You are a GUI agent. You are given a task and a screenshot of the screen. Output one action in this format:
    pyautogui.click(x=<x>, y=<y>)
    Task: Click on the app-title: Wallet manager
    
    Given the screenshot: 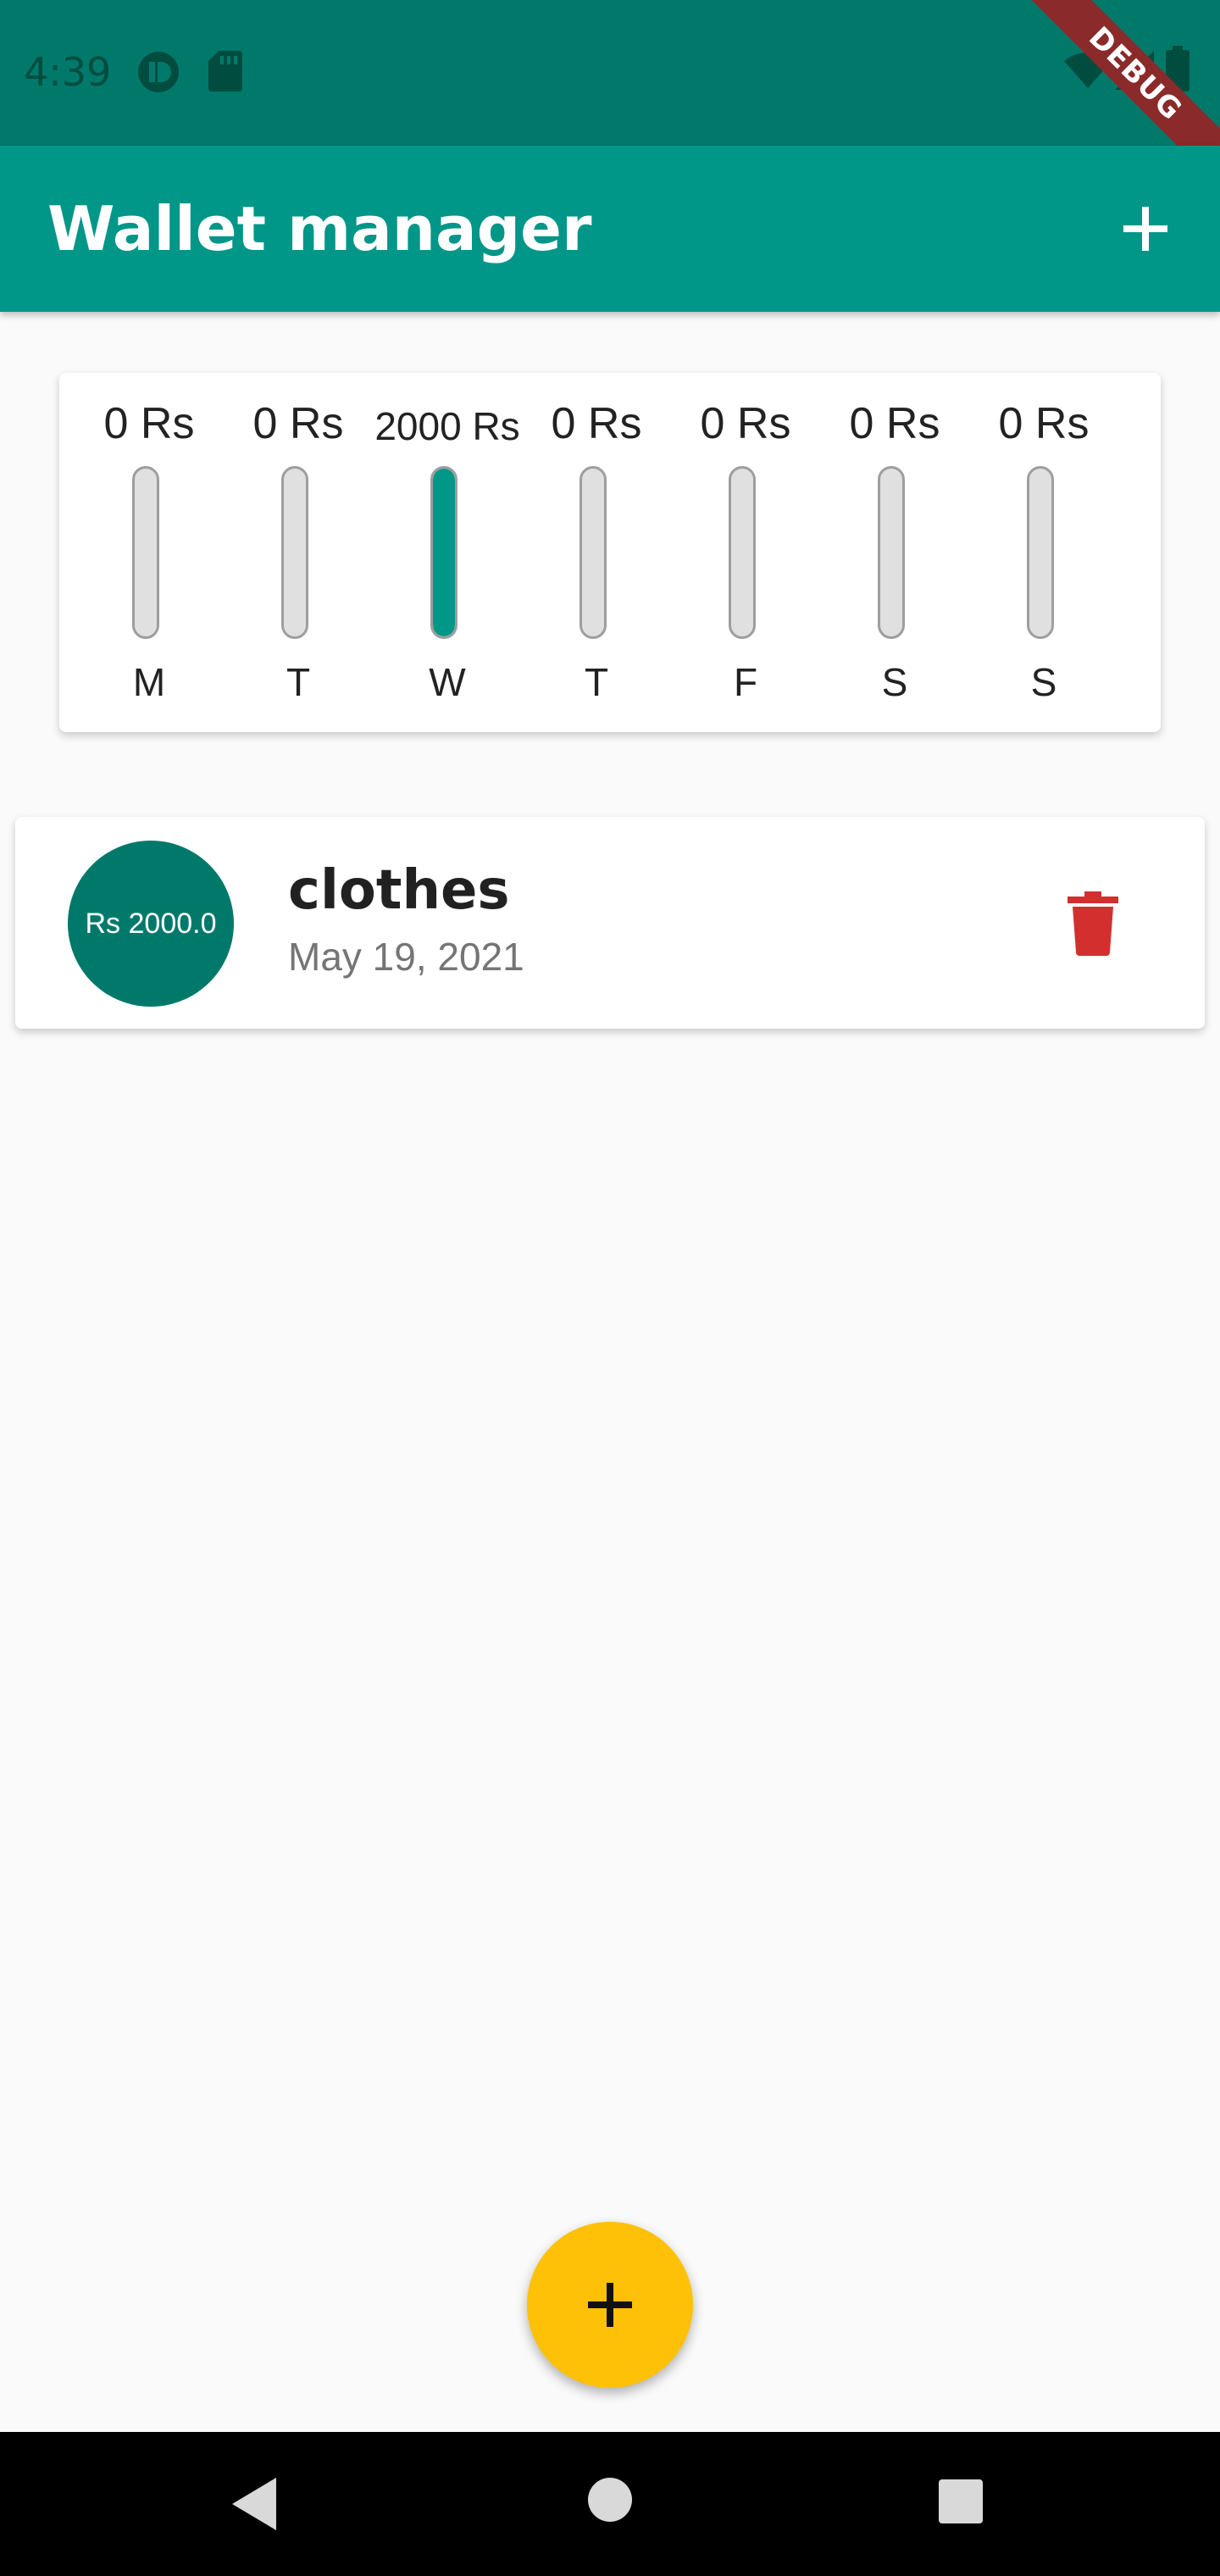 What is the action you would take?
    pyautogui.click(x=319, y=228)
    